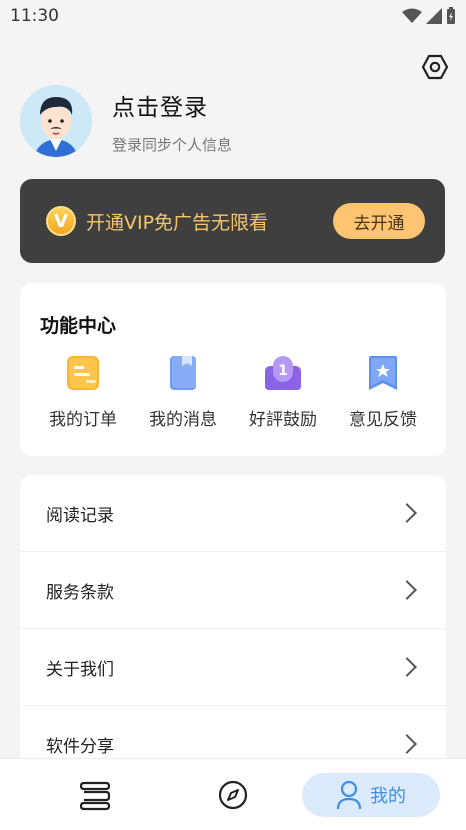  I want to click on menu-item-label: 阅读记录, so click(80, 515).